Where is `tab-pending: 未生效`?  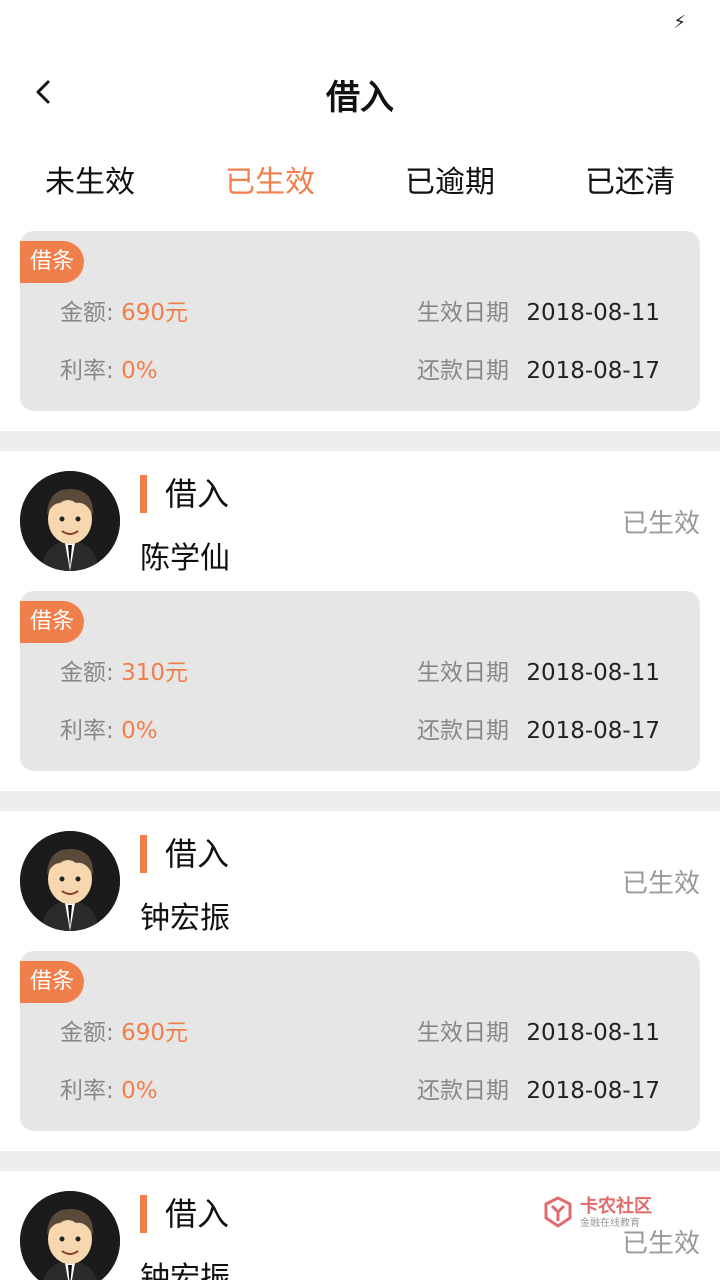 tab-pending: 未生效 is located at coordinates (90, 183).